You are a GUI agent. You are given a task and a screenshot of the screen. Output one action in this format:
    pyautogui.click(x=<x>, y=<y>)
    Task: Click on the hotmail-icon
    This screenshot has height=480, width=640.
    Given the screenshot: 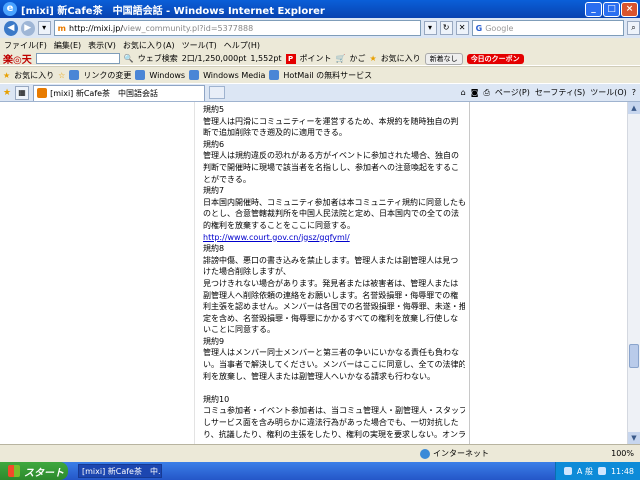 What is the action you would take?
    pyautogui.click(x=274, y=75)
    